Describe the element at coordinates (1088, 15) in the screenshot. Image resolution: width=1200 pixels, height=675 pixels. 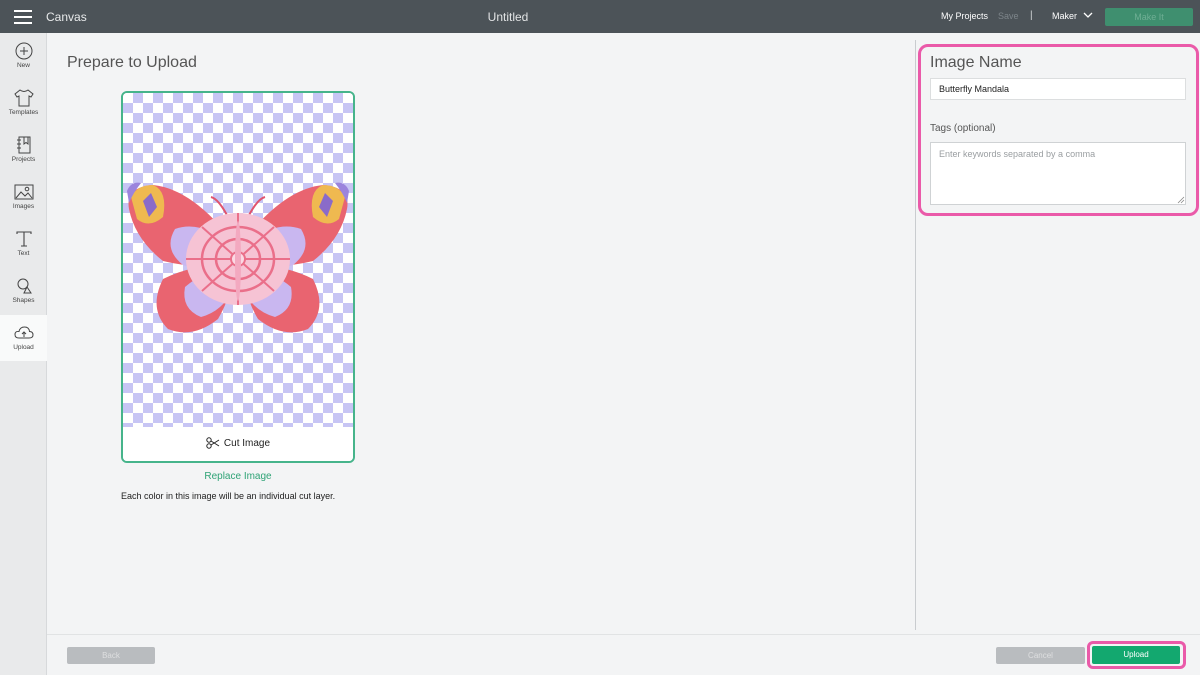
I see `chevron-down-icon` at that location.